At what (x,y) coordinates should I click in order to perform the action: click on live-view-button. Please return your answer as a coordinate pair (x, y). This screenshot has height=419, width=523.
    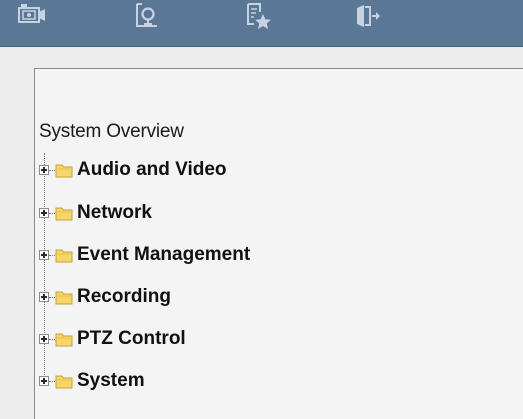
    Looking at the image, I should click on (32, 18).